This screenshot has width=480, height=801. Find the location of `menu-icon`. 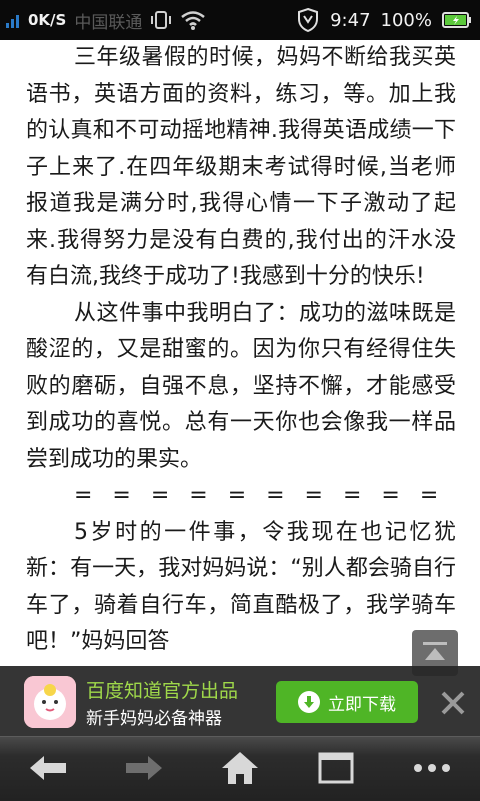

menu-icon is located at coordinates (432, 768).